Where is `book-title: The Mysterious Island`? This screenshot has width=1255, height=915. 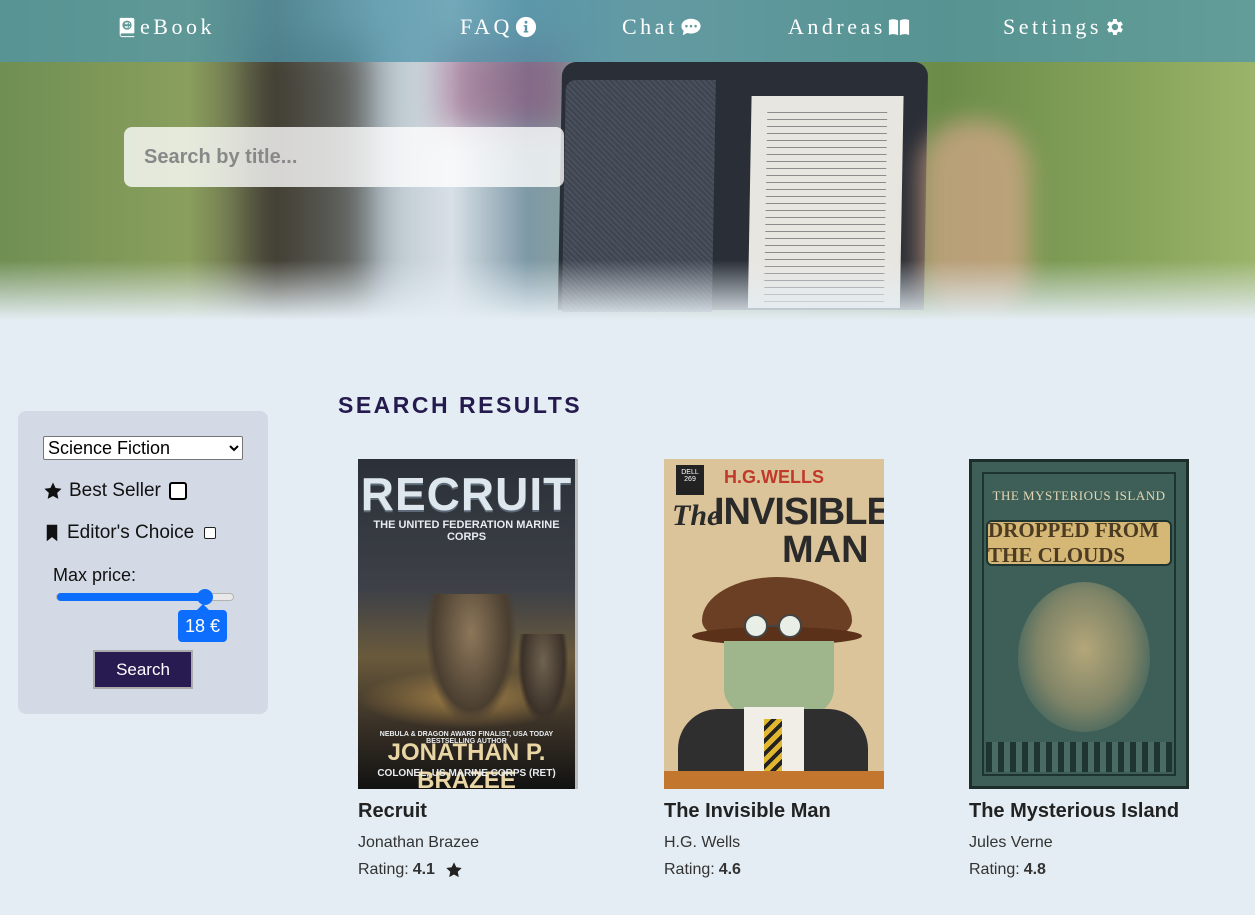 book-title: The Mysterious Island is located at coordinates (1084, 811).